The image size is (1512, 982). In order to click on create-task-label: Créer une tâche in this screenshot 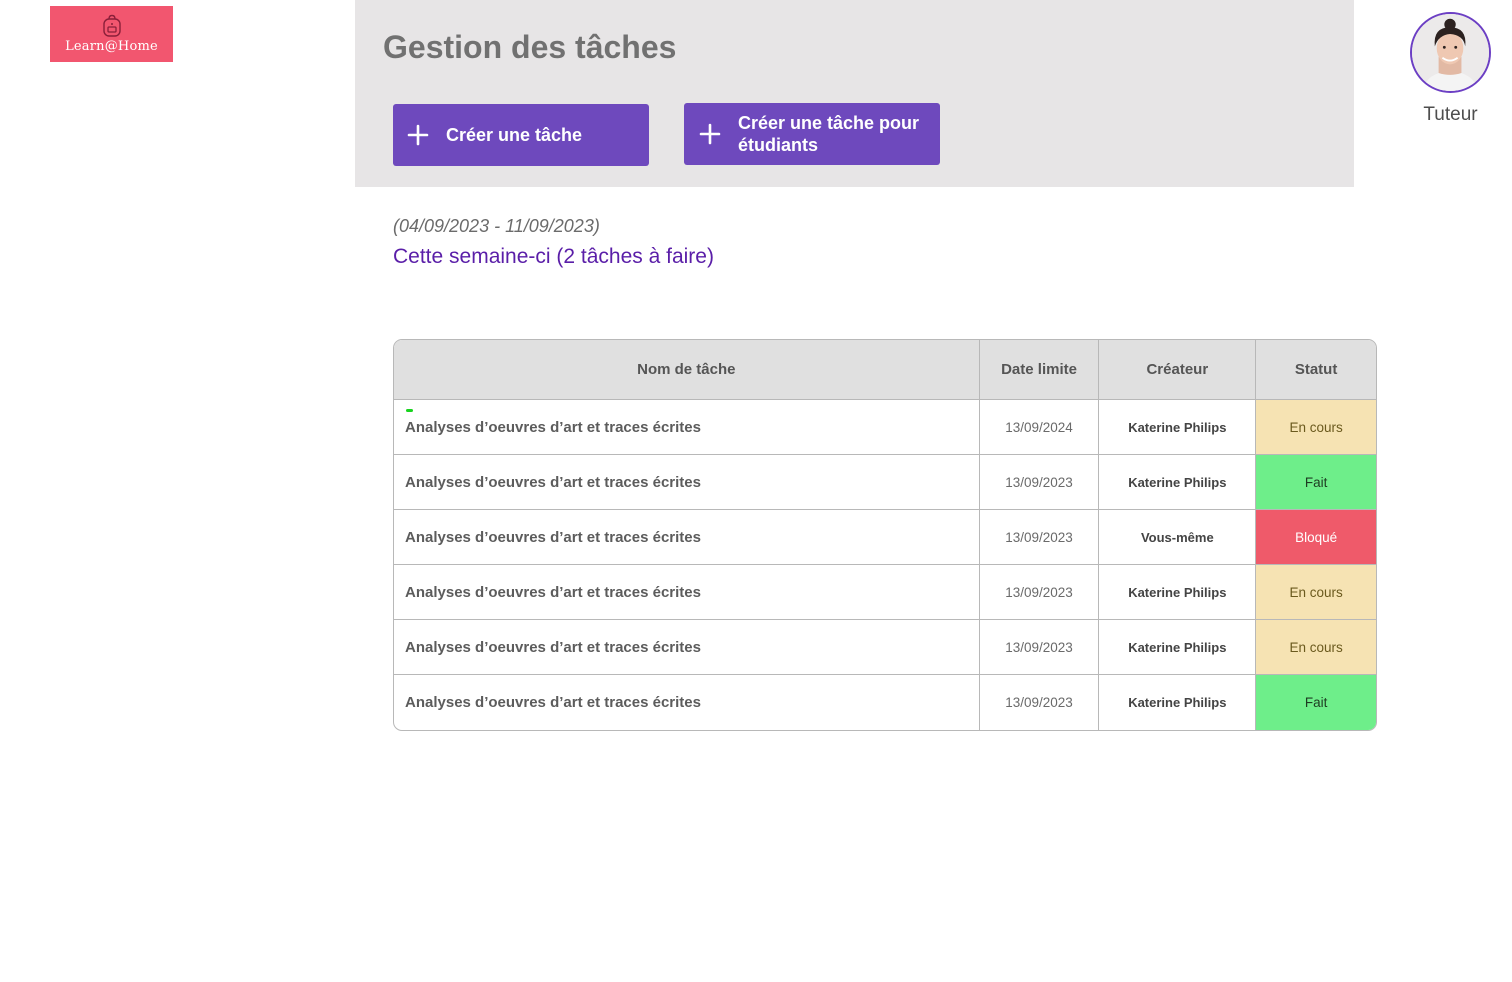, I will do `click(514, 135)`.